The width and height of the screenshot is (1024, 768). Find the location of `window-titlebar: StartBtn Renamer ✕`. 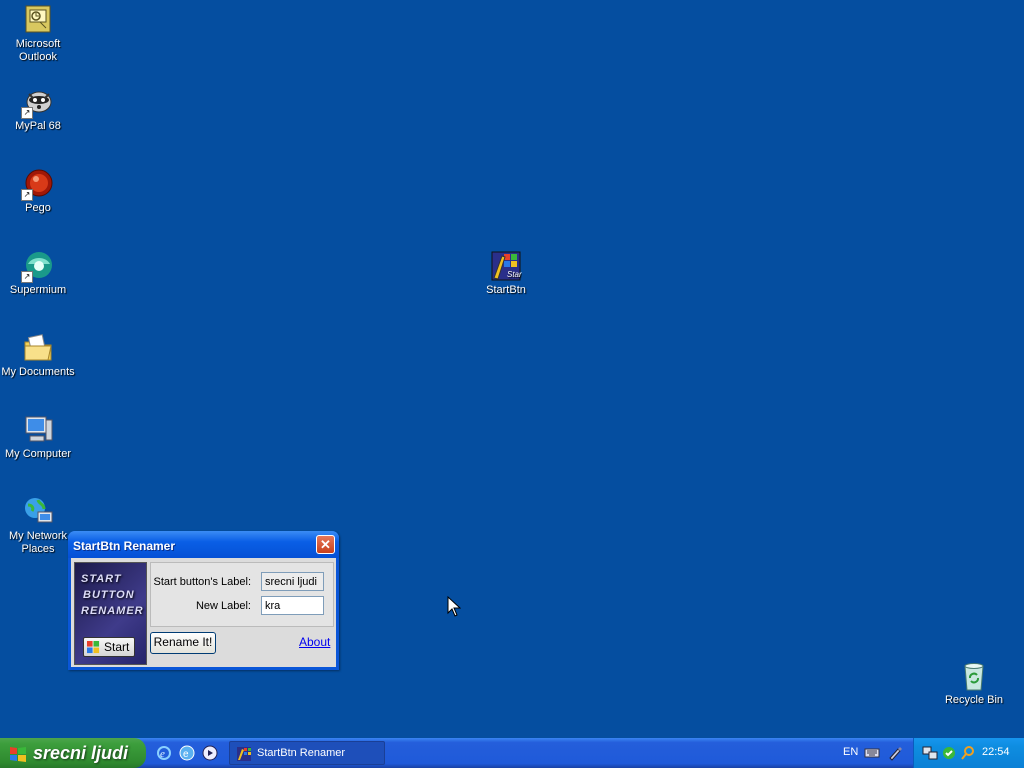

window-titlebar: StartBtn Renamer ✕ is located at coordinates (203, 544).